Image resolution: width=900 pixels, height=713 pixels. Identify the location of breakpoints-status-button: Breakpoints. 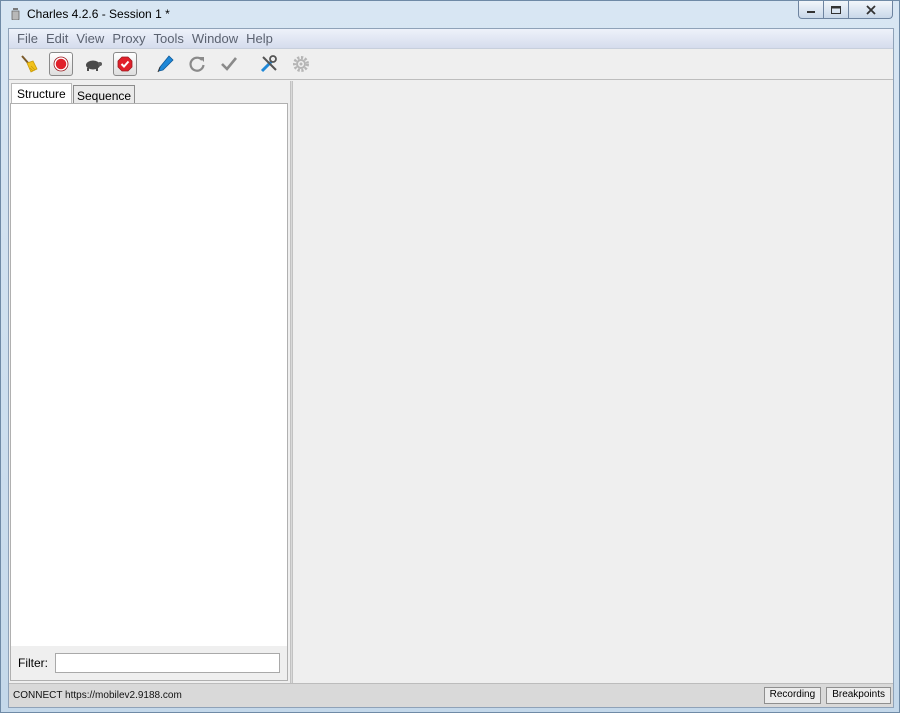
(858, 695).